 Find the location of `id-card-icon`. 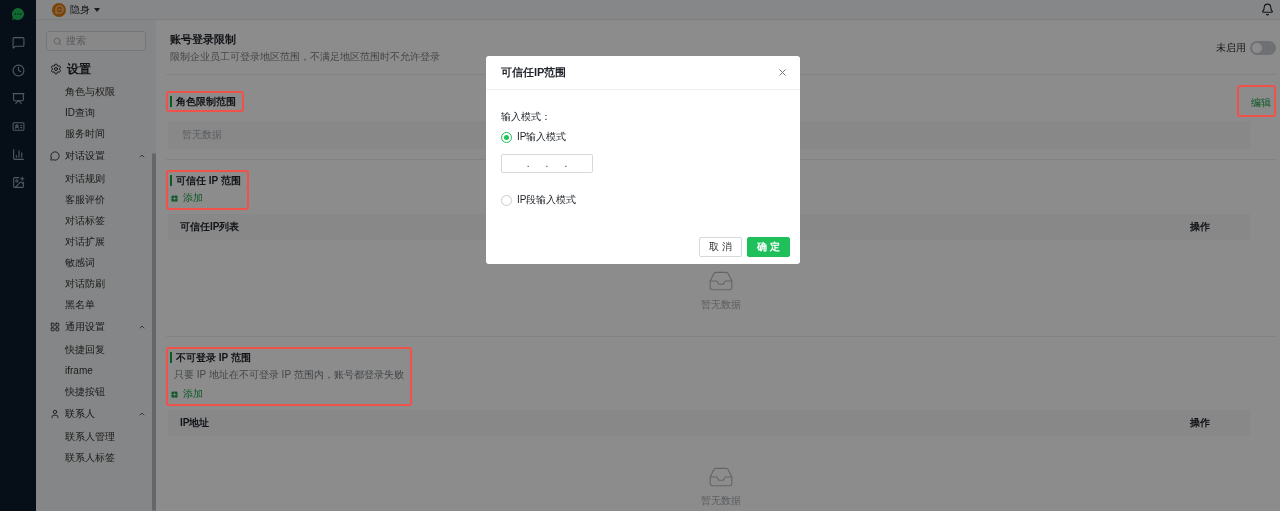

id-card-icon is located at coordinates (18, 126).